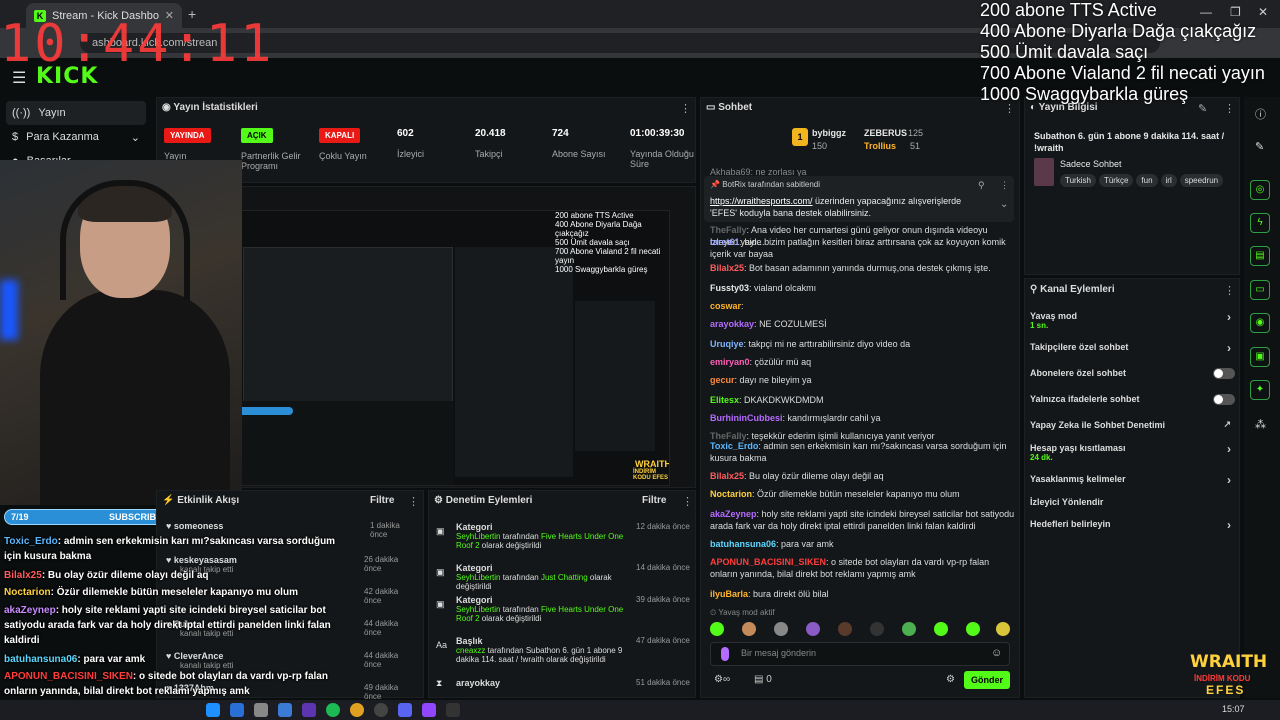 The width and height of the screenshot is (1280, 720). I want to click on obs-icon, so click(381, 710).